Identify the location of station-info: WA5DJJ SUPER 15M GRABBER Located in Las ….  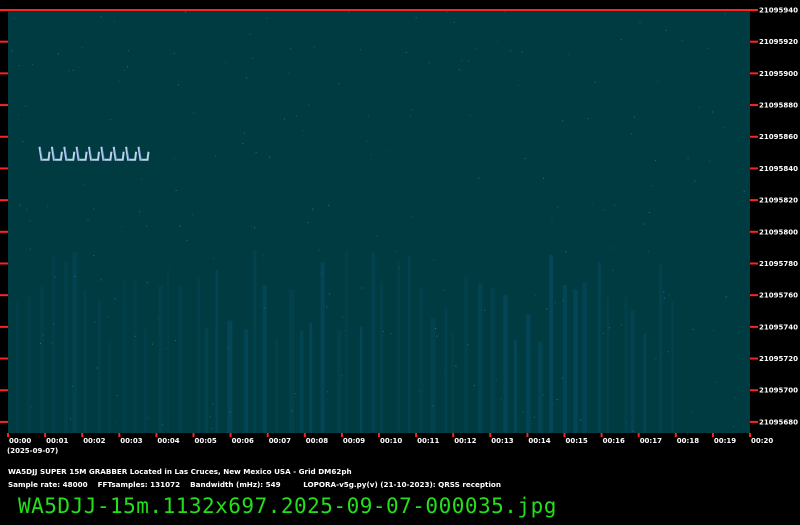
(180, 471).